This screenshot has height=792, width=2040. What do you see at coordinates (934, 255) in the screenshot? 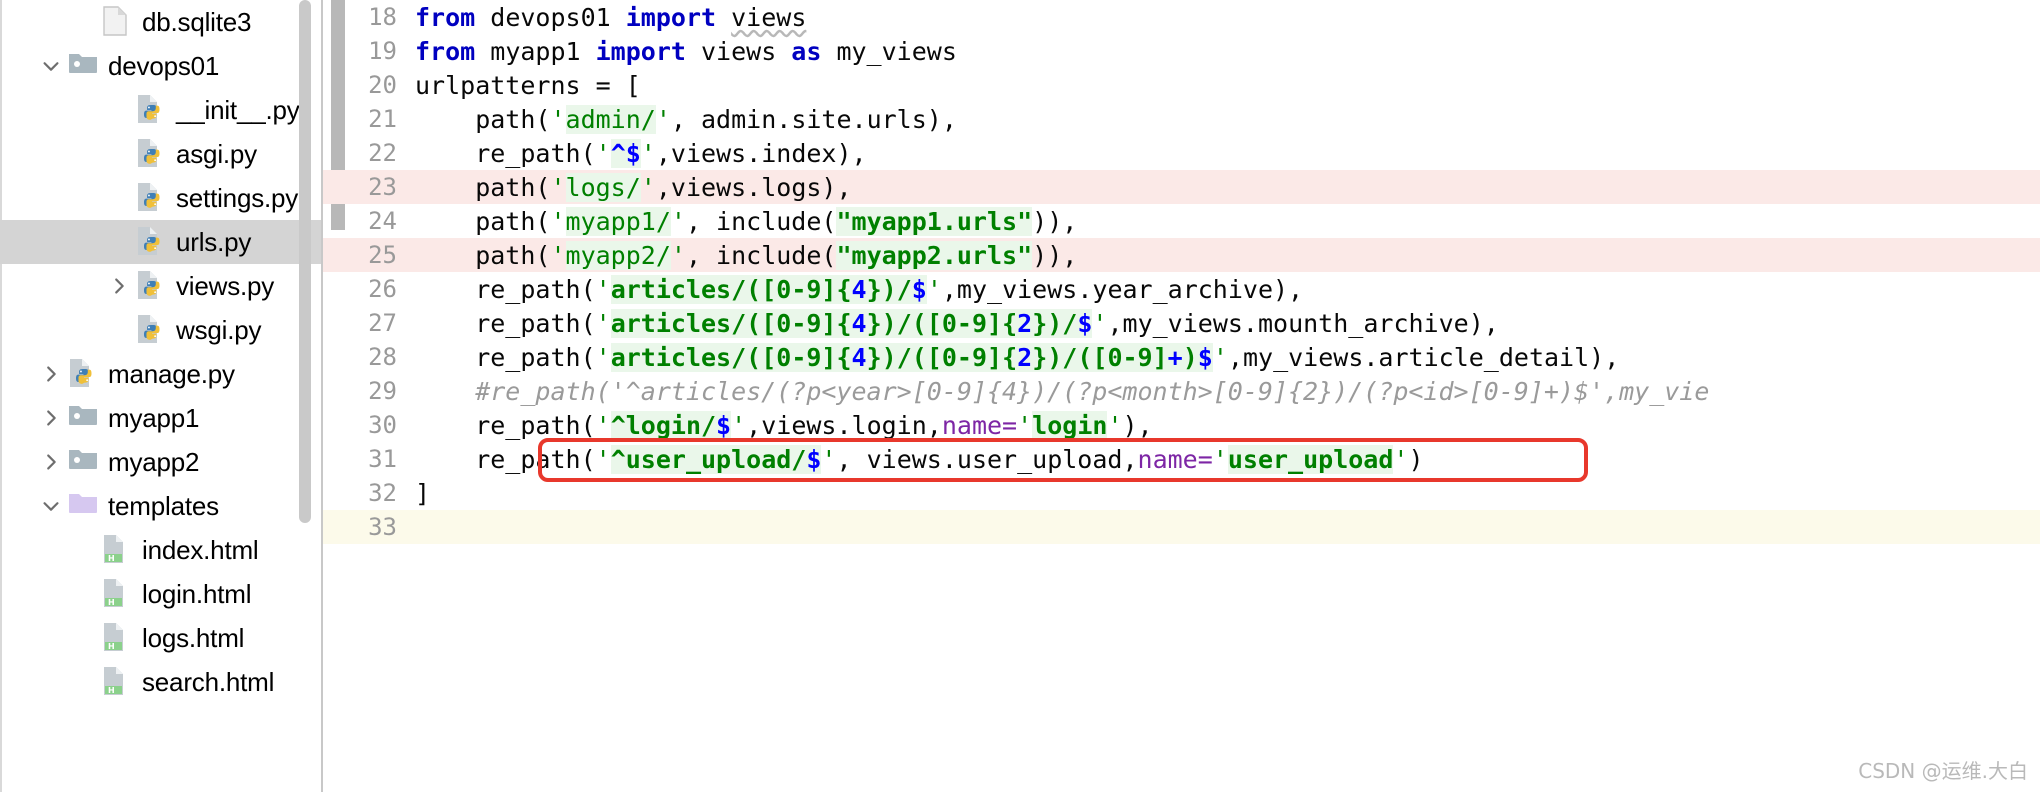
I see `code-token: "myapp2.urls"` at bounding box center [934, 255].